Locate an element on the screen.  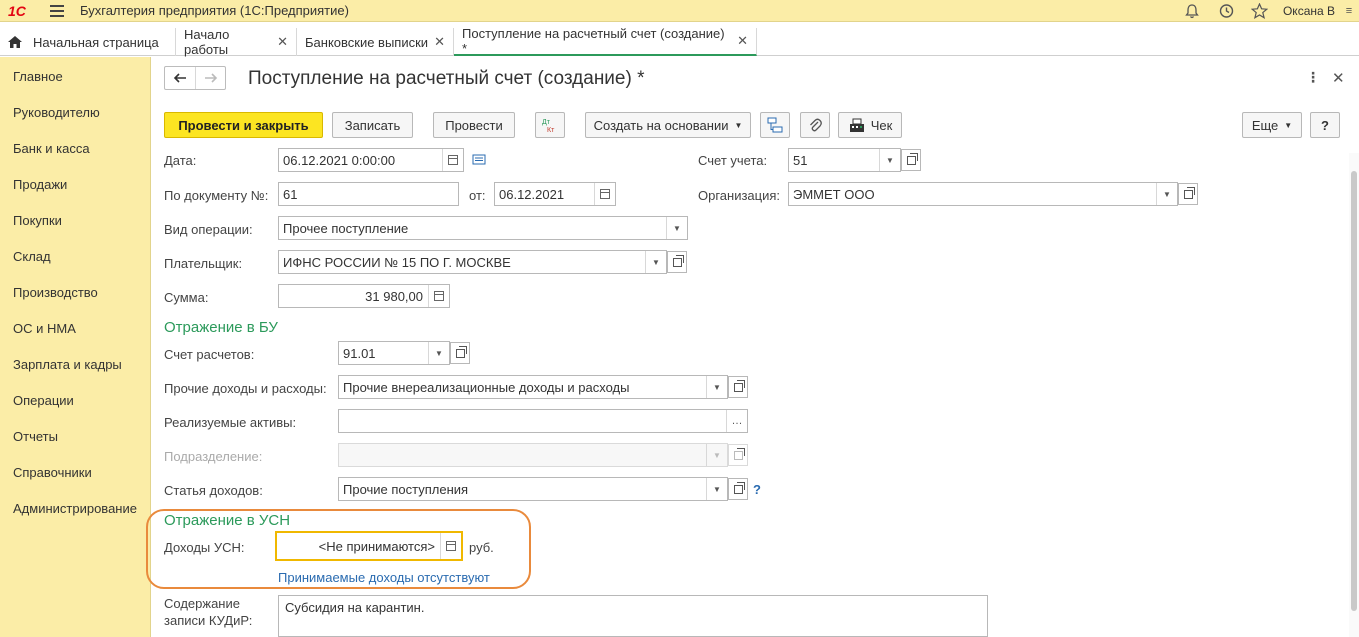
tab-label: Начальная страница is located at coordinates (96, 42).